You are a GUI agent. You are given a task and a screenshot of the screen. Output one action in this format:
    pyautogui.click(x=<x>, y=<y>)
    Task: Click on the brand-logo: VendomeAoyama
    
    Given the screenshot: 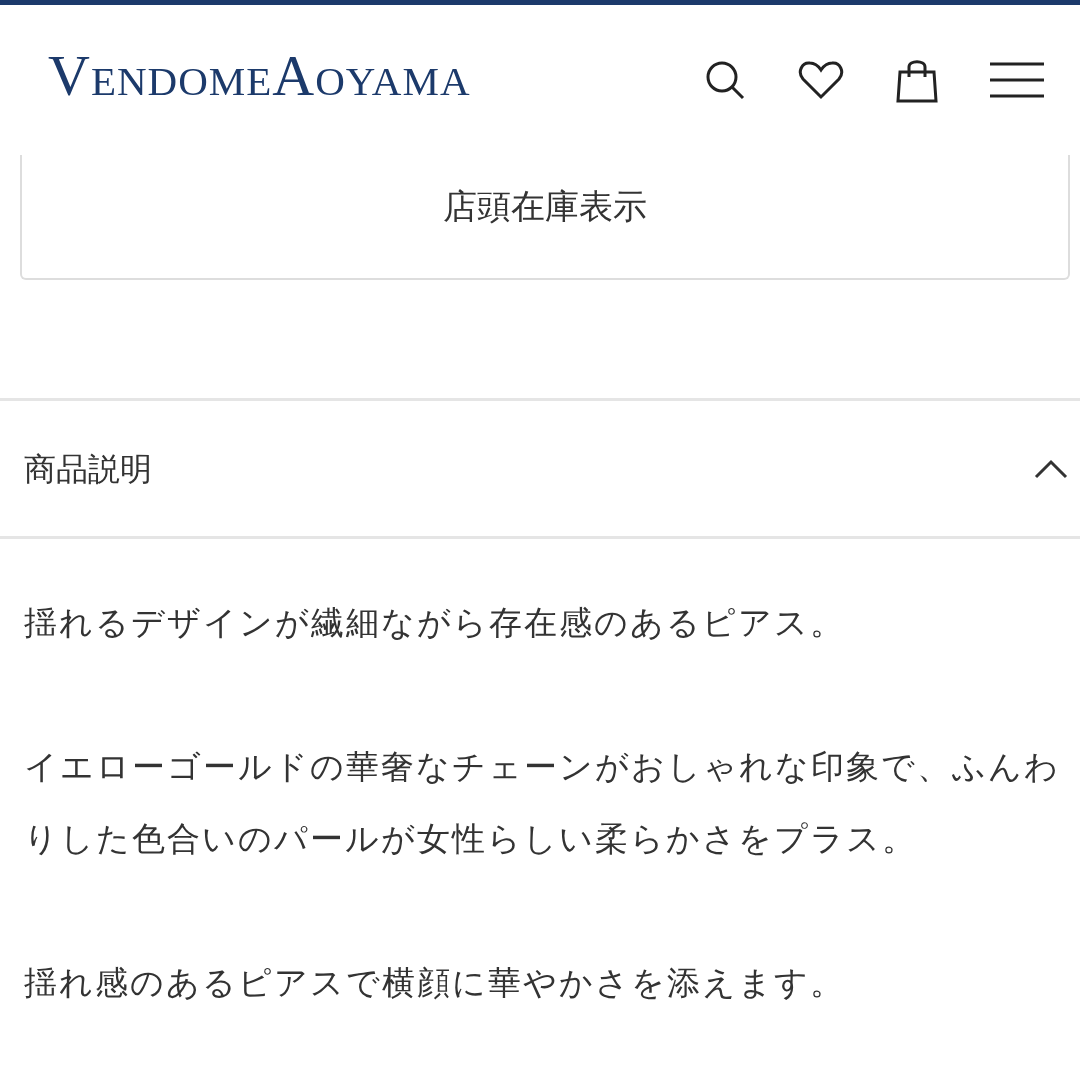 What is the action you would take?
    pyautogui.click(x=259, y=80)
    